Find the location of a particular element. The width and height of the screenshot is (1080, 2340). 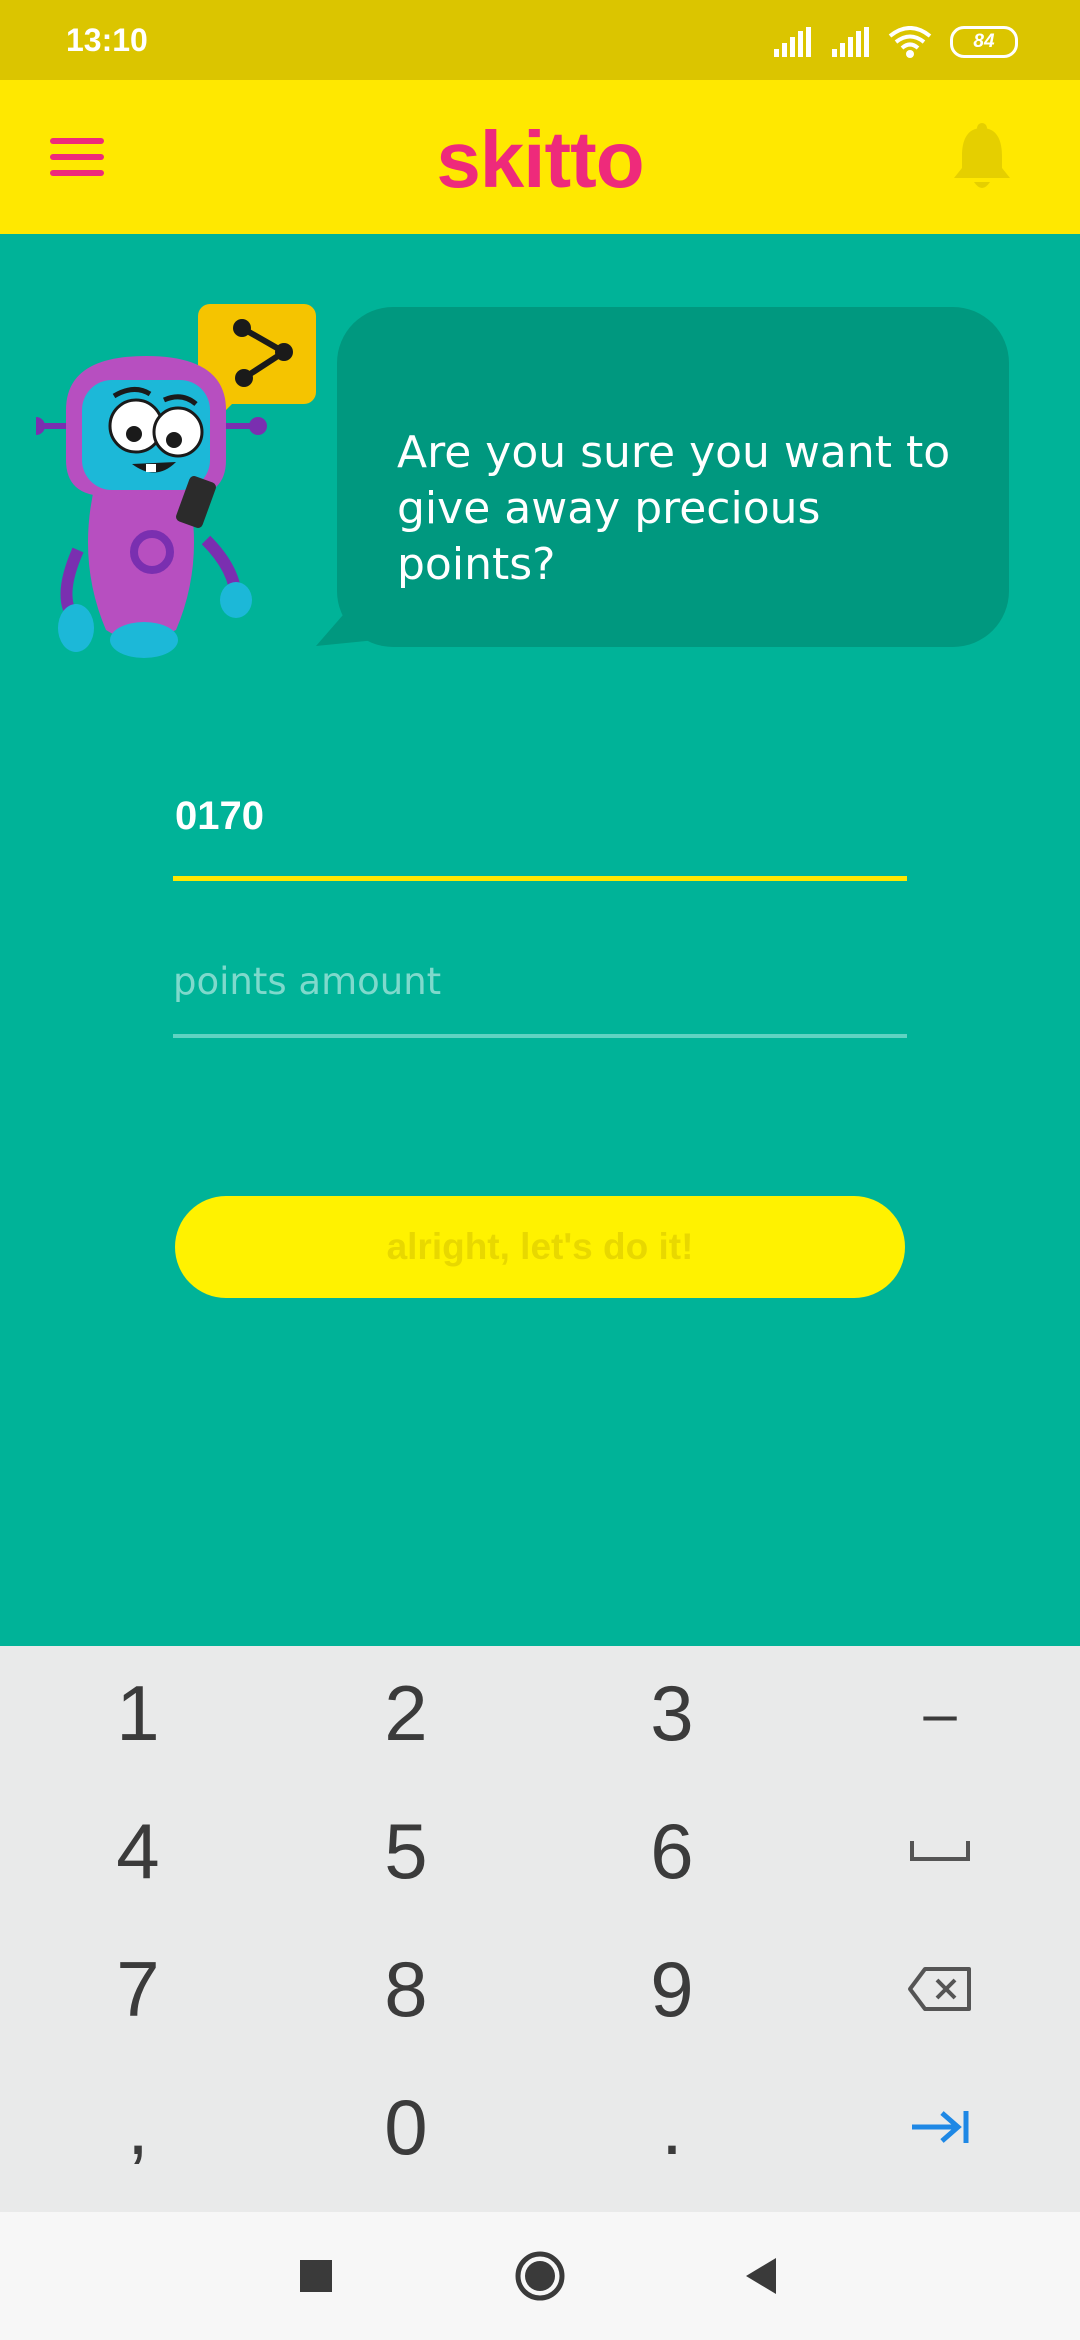

tab-arrow-icon is located at coordinates (940, 2127).